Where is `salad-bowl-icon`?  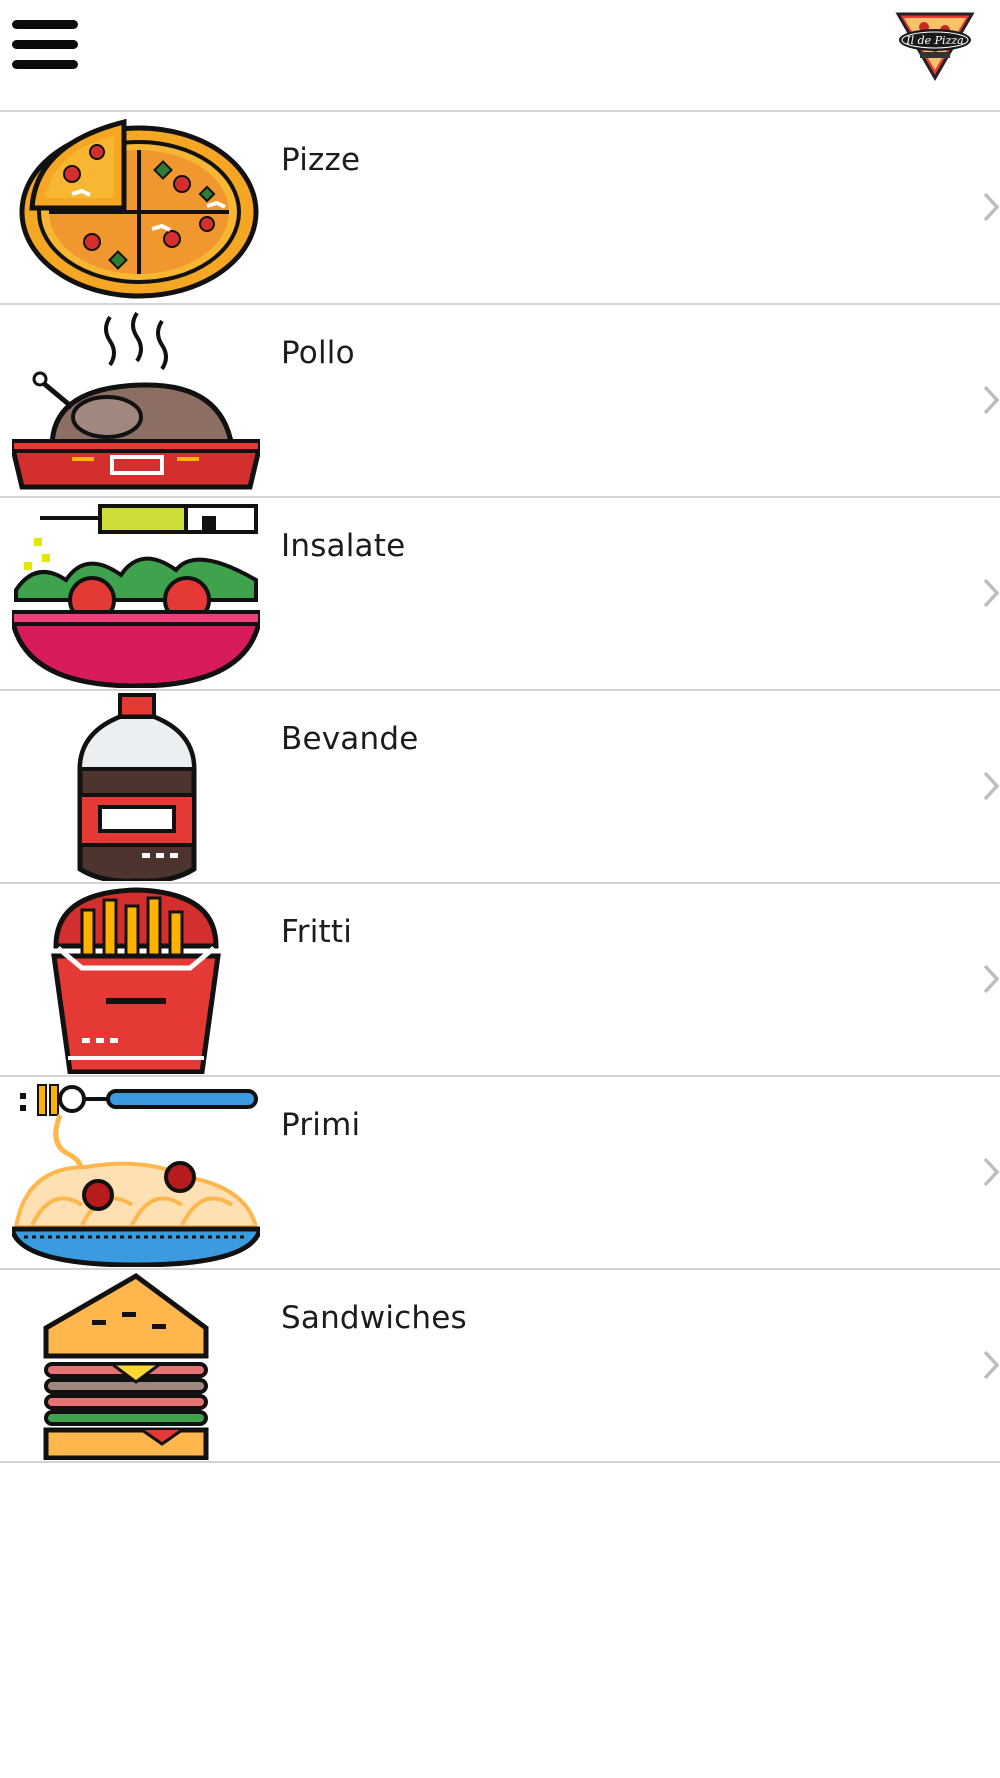 salad-bowl-icon is located at coordinates (136, 594).